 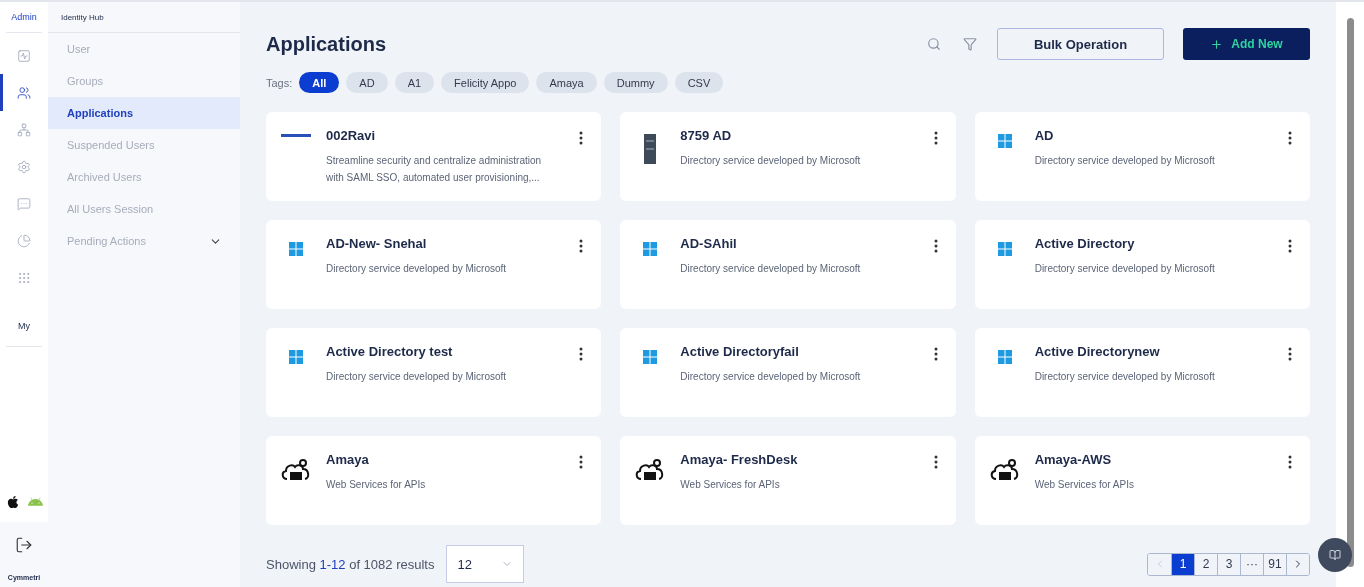 I want to click on bulk-operation-button: Bulk Operation, so click(x=1080, y=44).